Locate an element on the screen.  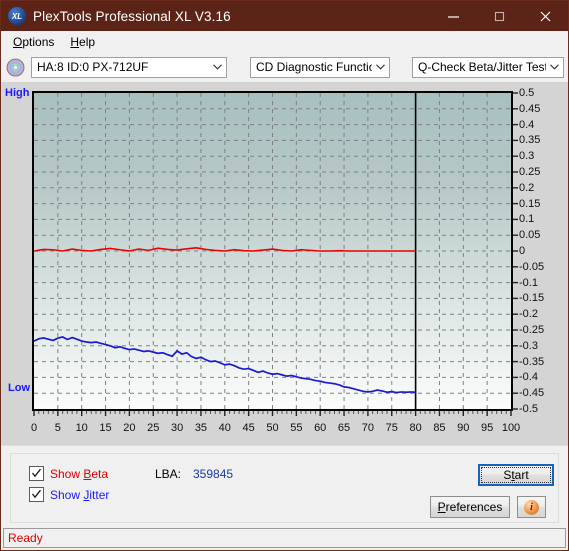
test-select: Q-Check Beta/Jitter Test is located at coordinates (488, 67).